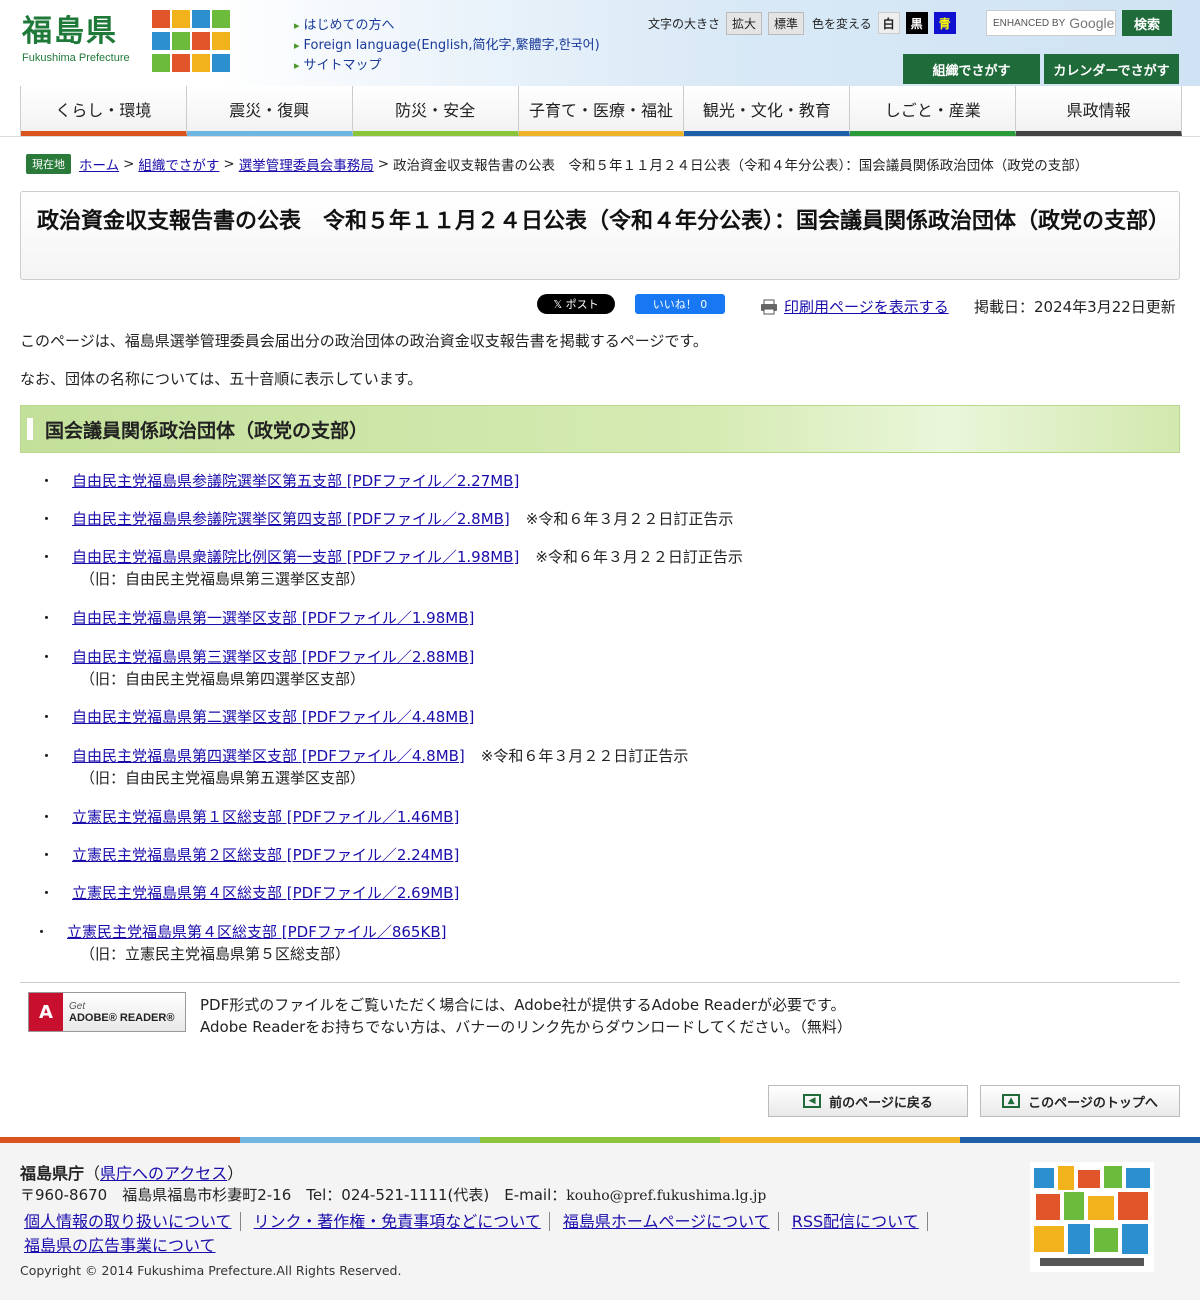 The height and width of the screenshot is (1300, 1200). What do you see at coordinates (916, 23) in the screenshot?
I see `color-black-button: 黒` at bounding box center [916, 23].